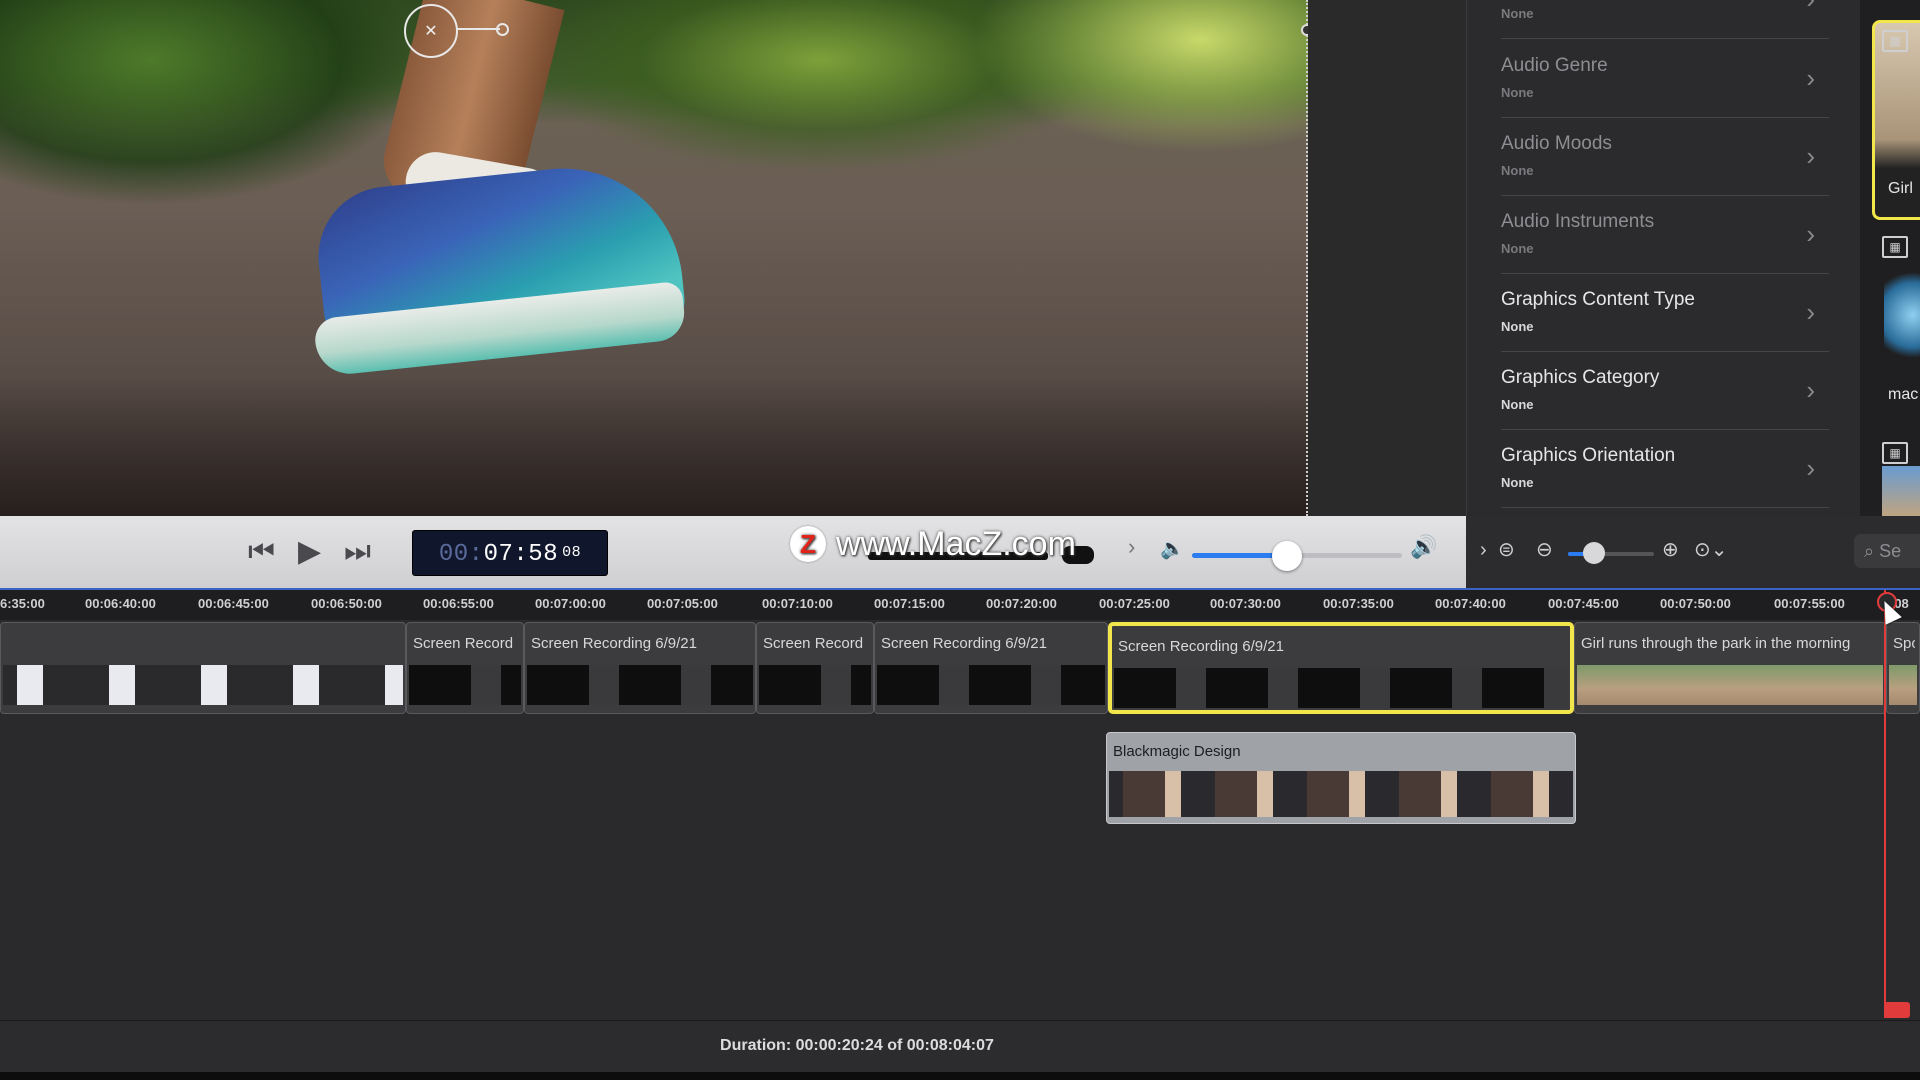 The width and height of the screenshot is (1920, 1080). Describe the element at coordinates (458, 603) in the screenshot. I see `ruler-tick: 00:06:55:00` at that location.